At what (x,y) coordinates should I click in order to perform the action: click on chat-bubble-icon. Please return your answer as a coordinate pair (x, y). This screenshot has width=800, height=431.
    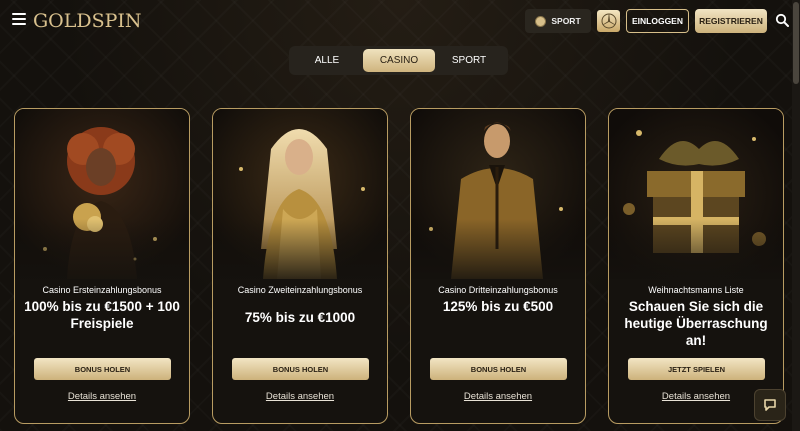
    Looking at the image, I should click on (770, 405).